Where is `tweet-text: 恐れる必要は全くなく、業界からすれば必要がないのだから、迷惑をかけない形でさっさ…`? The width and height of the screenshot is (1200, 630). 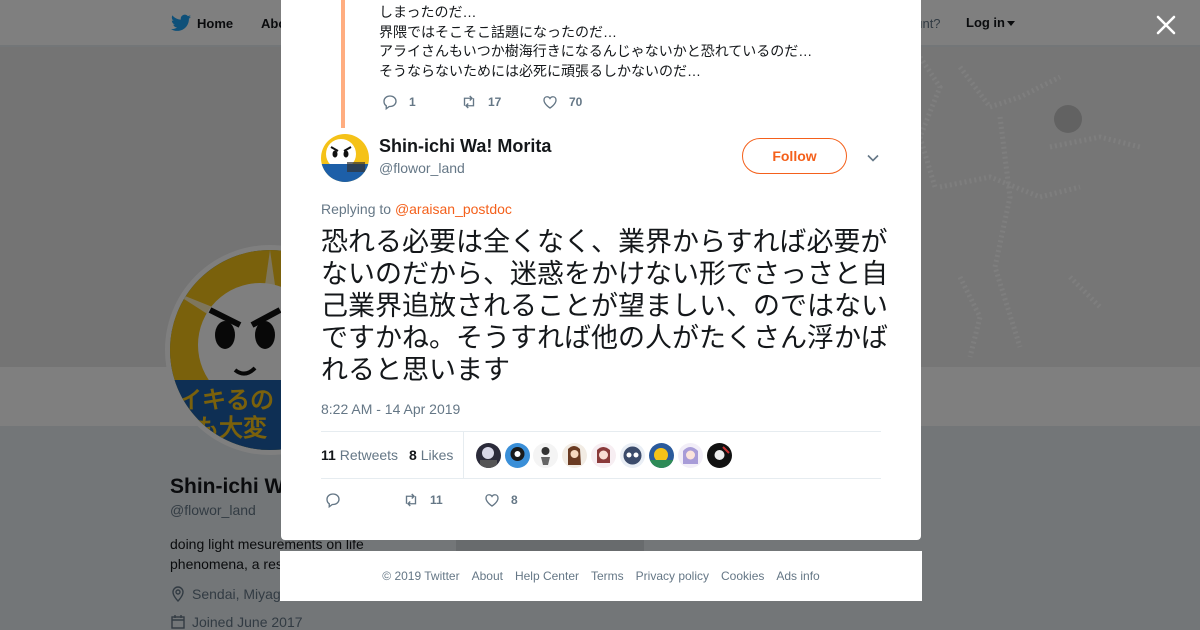
tweet-text: 恐れる必要は全くなく、業界からすれば必要がないのだから、迷惑をかけない形でさっさ… is located at coordinates (604, 306).